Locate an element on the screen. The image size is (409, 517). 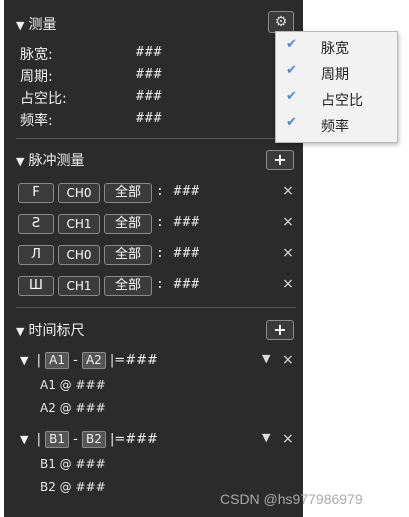
pulse-row: F CH0 全部 : ### × is located at coordinates (157, 193).